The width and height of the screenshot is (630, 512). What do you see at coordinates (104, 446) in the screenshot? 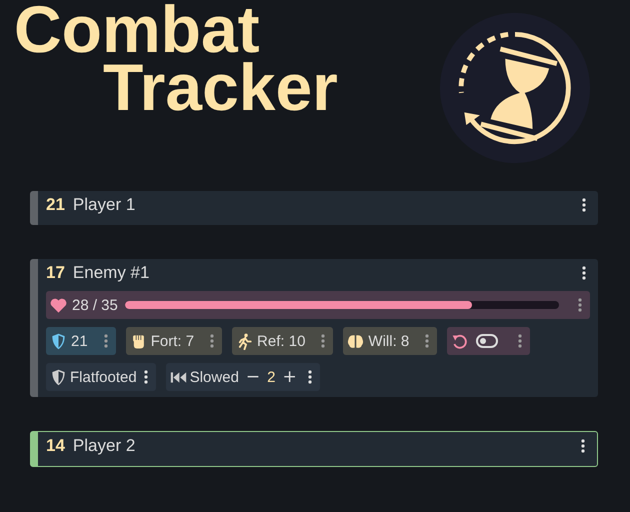
I see `combatant-name: Player 2` at bounding box center [104, 446].